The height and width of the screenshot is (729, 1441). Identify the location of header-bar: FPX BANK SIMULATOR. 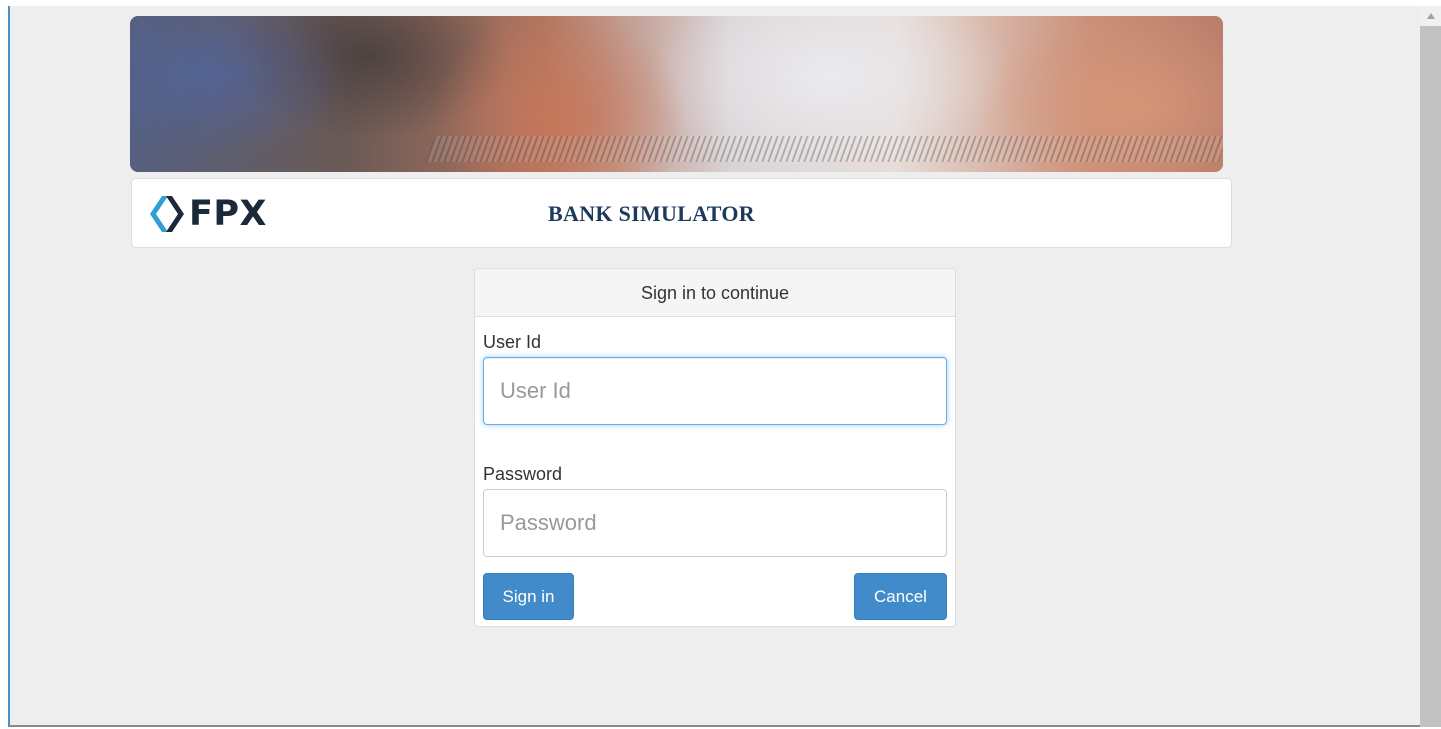
(681, 213).